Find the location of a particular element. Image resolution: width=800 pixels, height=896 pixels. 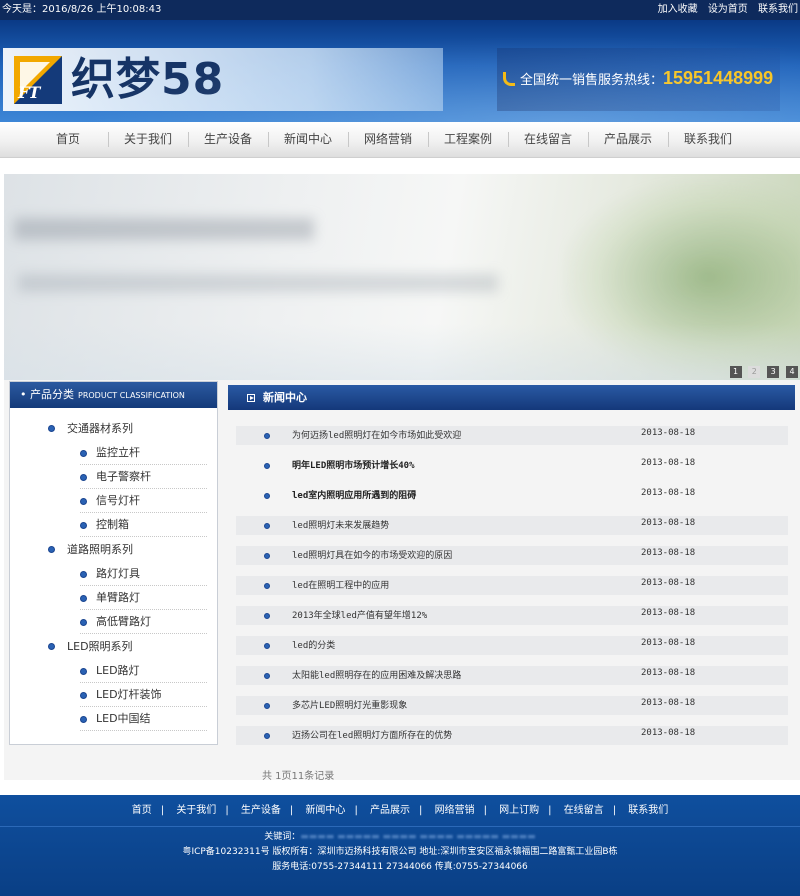

category-led-lighting: LED照明系列 is located at coordinates (113, 646).